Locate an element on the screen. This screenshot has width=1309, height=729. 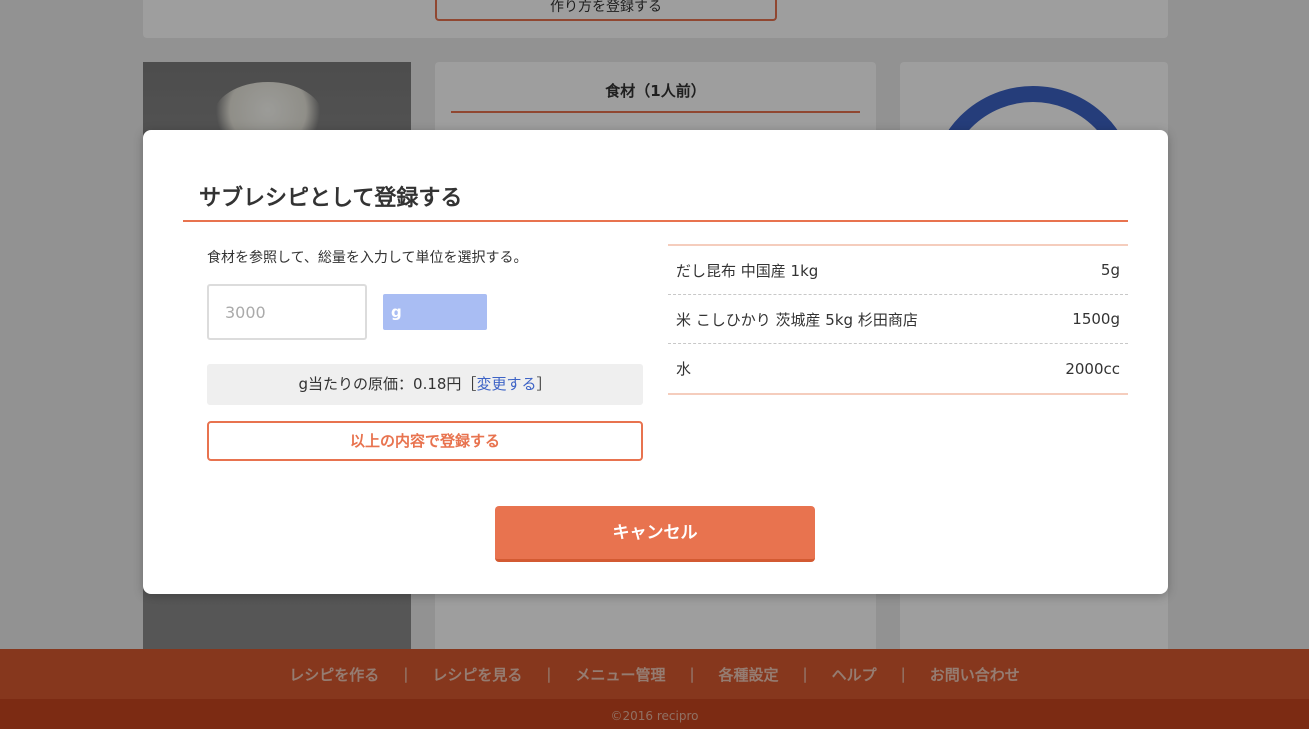
unit-cost-box: g当たりの原価：0.18円［変更する］ is located at coordinates (425, 384).